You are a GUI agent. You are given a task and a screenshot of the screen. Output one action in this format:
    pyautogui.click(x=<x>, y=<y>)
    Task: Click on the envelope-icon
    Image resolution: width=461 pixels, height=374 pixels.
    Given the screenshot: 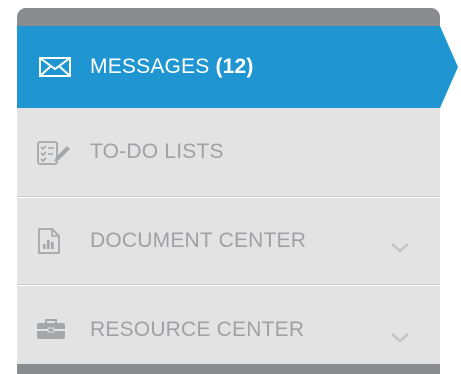 What is the action you would take?
    pyautogui.click(x=55, y=70)
    